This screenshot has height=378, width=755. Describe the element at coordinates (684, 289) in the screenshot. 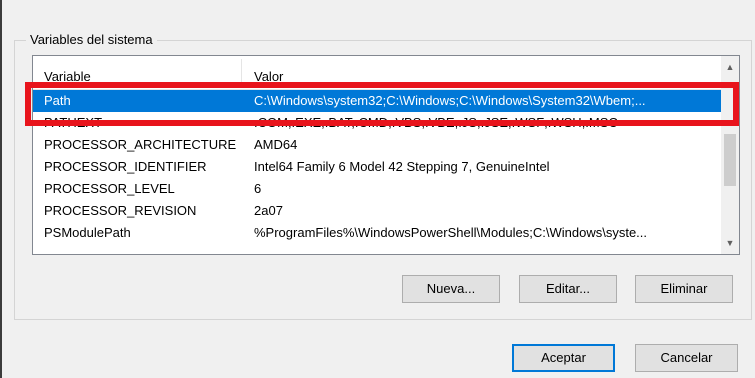

I see `delete-button: Eliminar` at that location.